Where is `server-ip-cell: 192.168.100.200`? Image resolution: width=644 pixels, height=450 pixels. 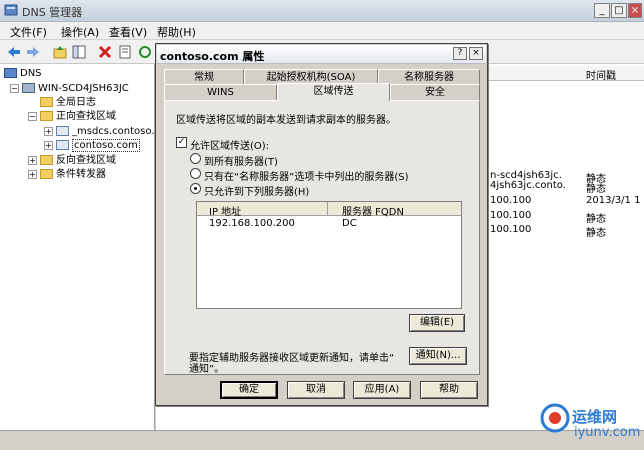 server-ip-cell: 192.168.100.200 is located at coordinates (252, 223).